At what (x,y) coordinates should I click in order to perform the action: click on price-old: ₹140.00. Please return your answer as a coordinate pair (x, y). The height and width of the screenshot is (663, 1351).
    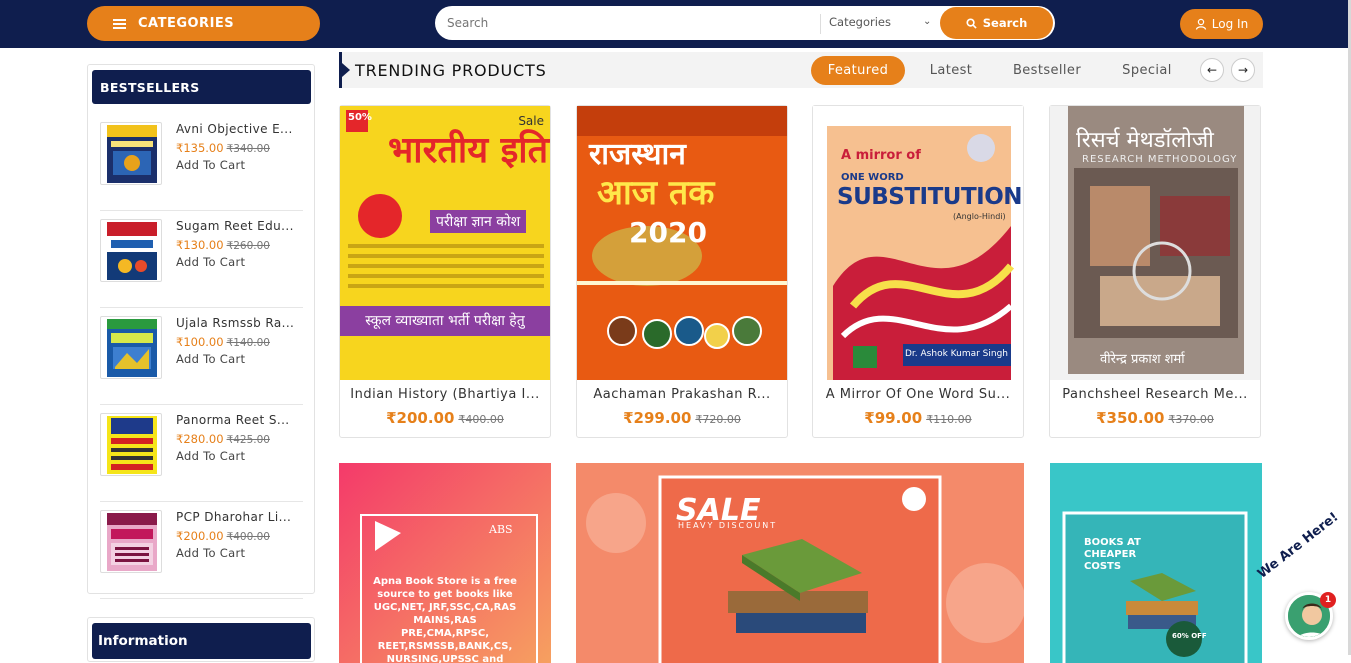
    Looking at the image, I should click on (248, 343).